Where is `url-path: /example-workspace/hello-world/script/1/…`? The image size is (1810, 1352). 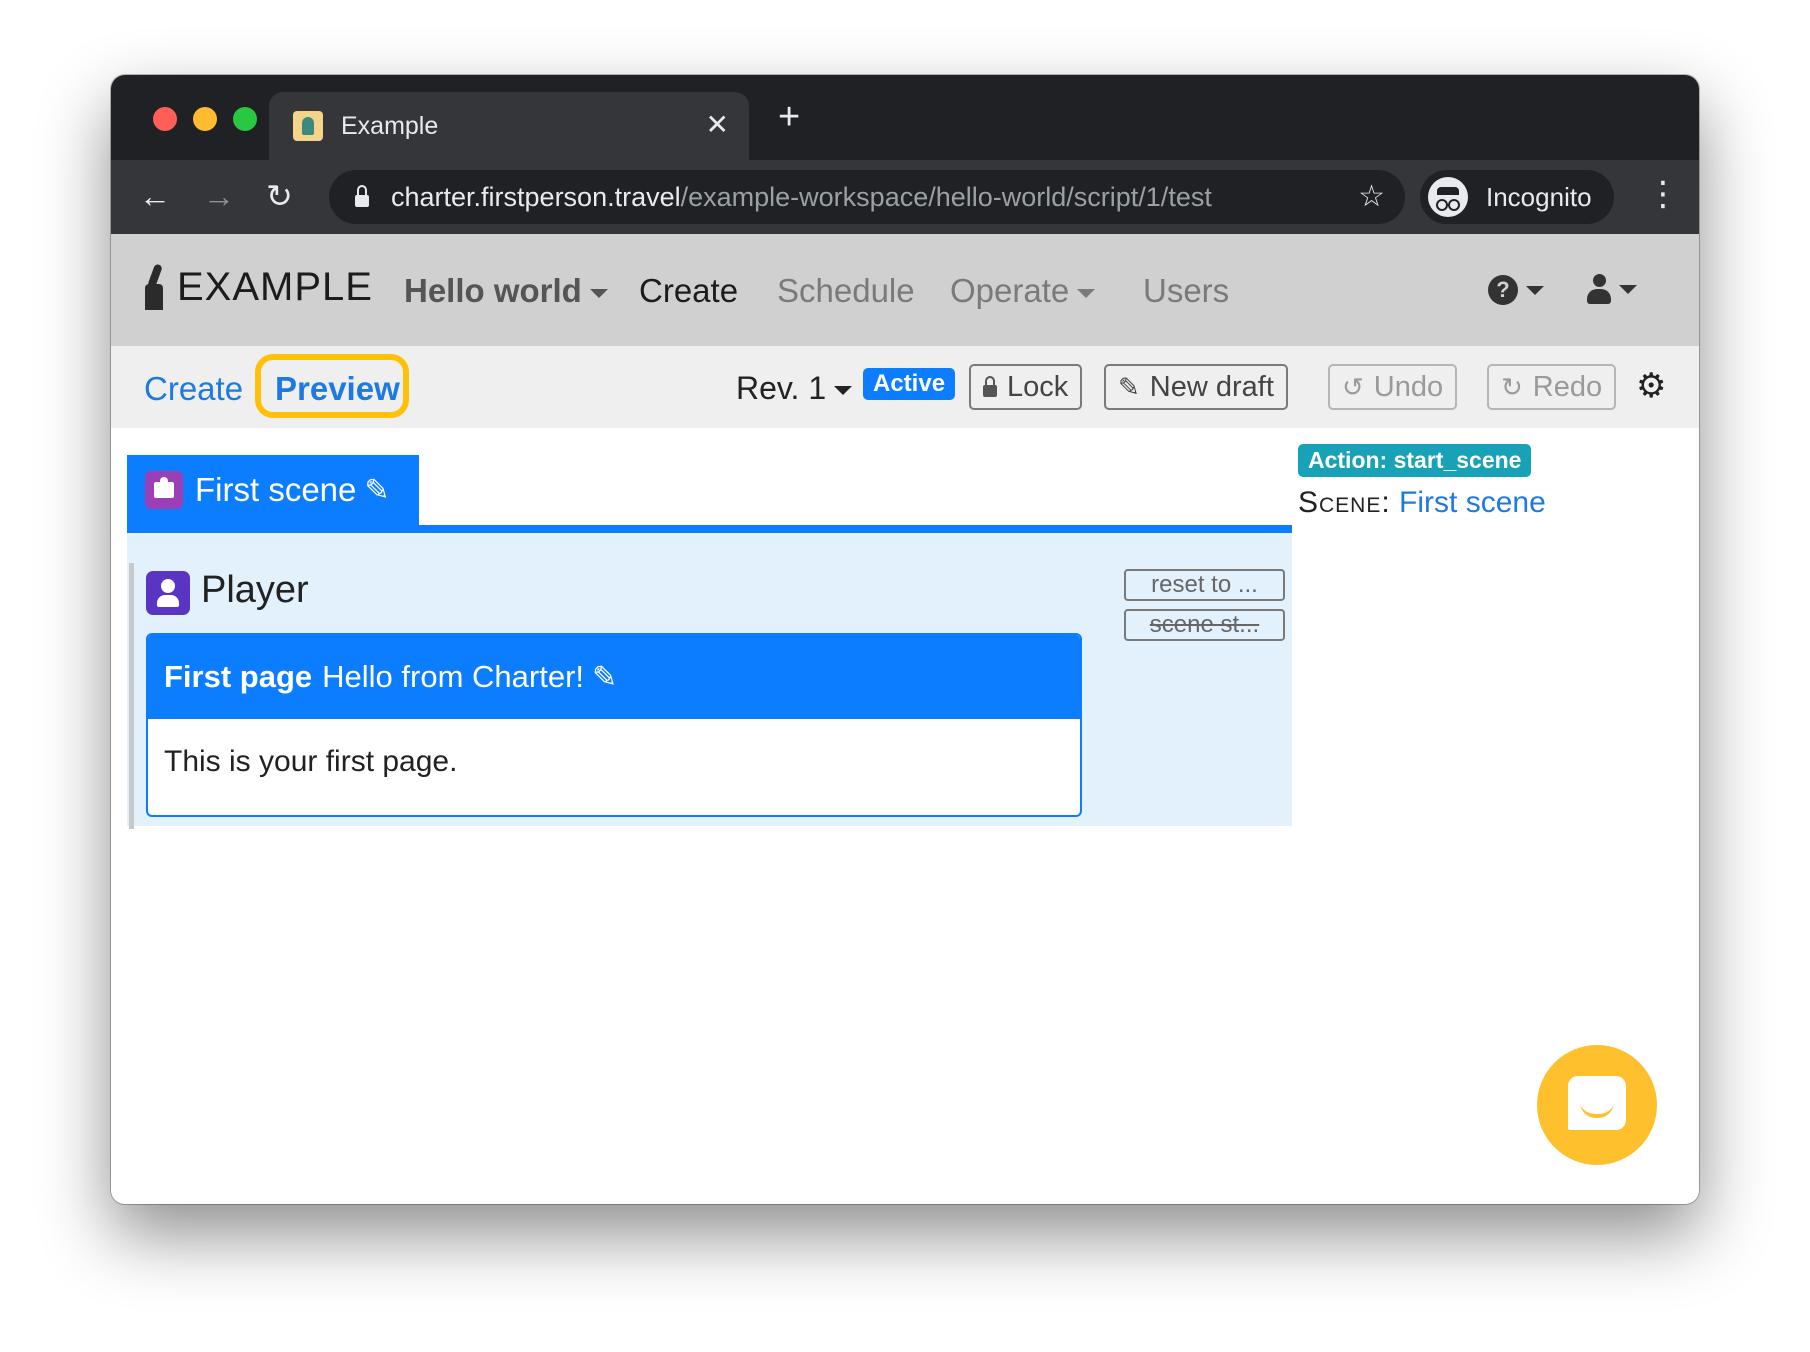
url-path: /example-workspace/hello-world/script/1/… is located at coordinates (946, 197).